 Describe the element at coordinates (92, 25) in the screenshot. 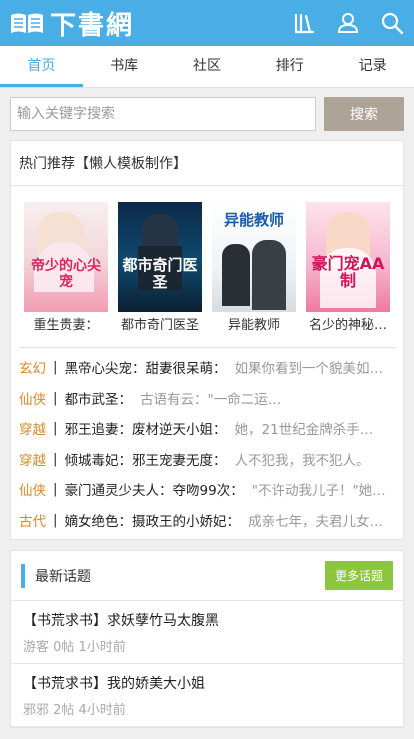

I see `logo-text: 下書網` at that location.